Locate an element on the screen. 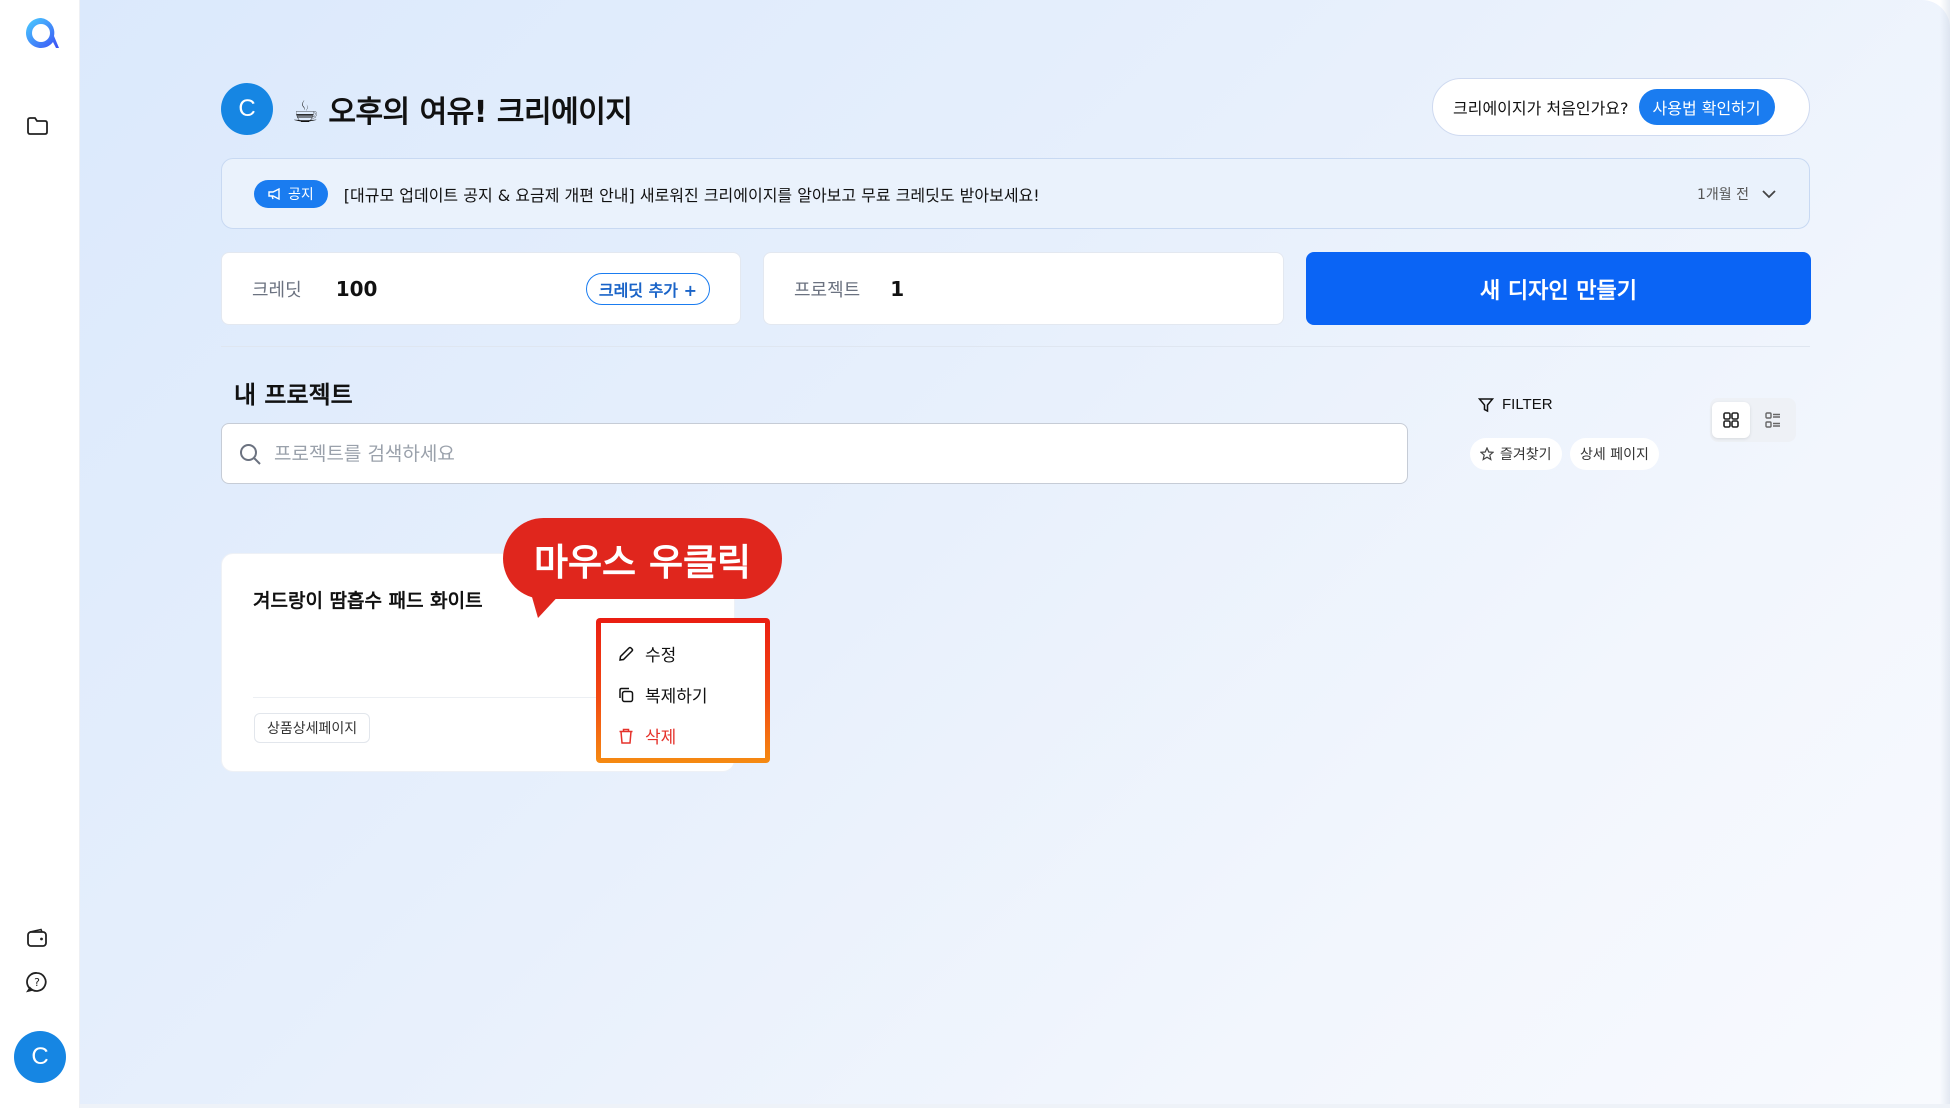  chip-favorites: 즐겨찾기 is located at coordinates (1516, 454).